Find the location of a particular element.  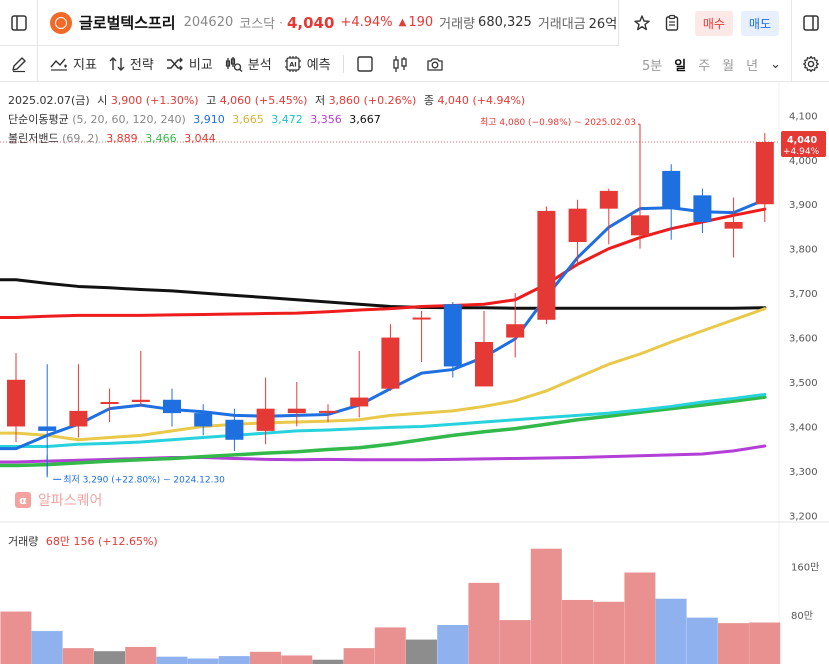

volume-tick-label: 160만 is located at coordinates (805, 567).